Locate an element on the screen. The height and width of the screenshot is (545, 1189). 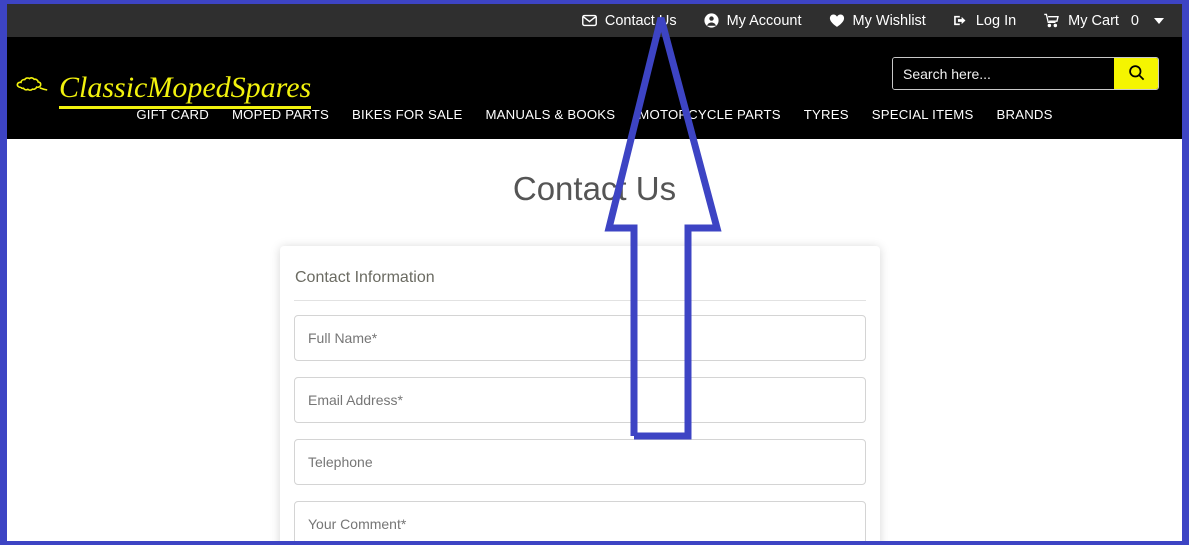
site-logo: ClassicMopedSpares is located at coordinates (163, 91).